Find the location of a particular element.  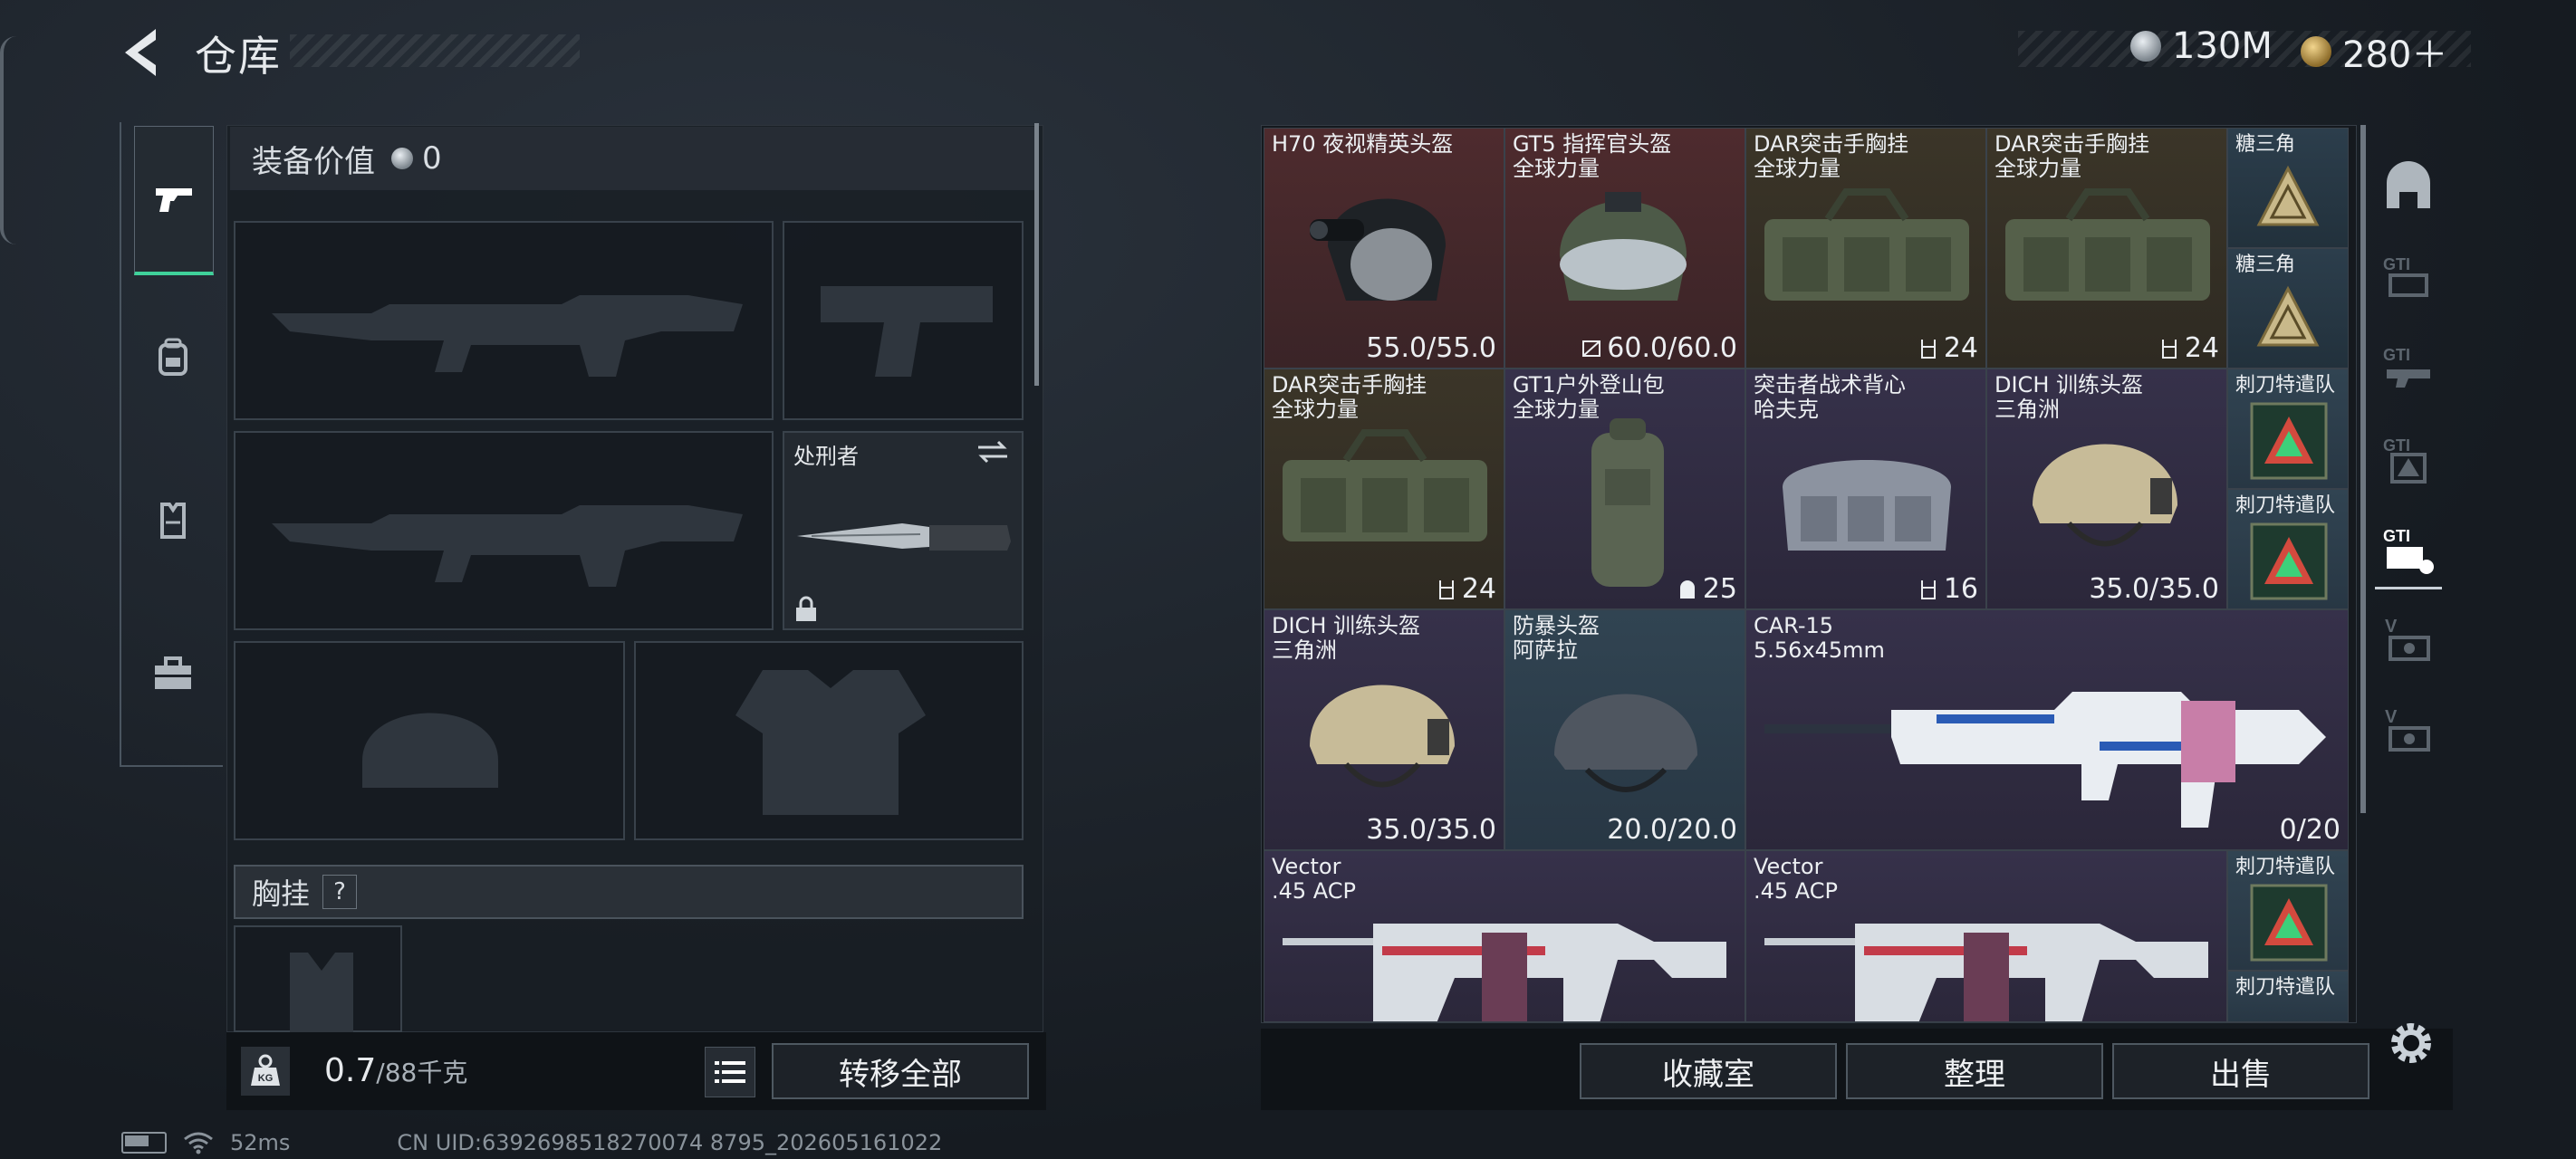

gold-amount: 280＋ is located at coordinates (2395, 55).